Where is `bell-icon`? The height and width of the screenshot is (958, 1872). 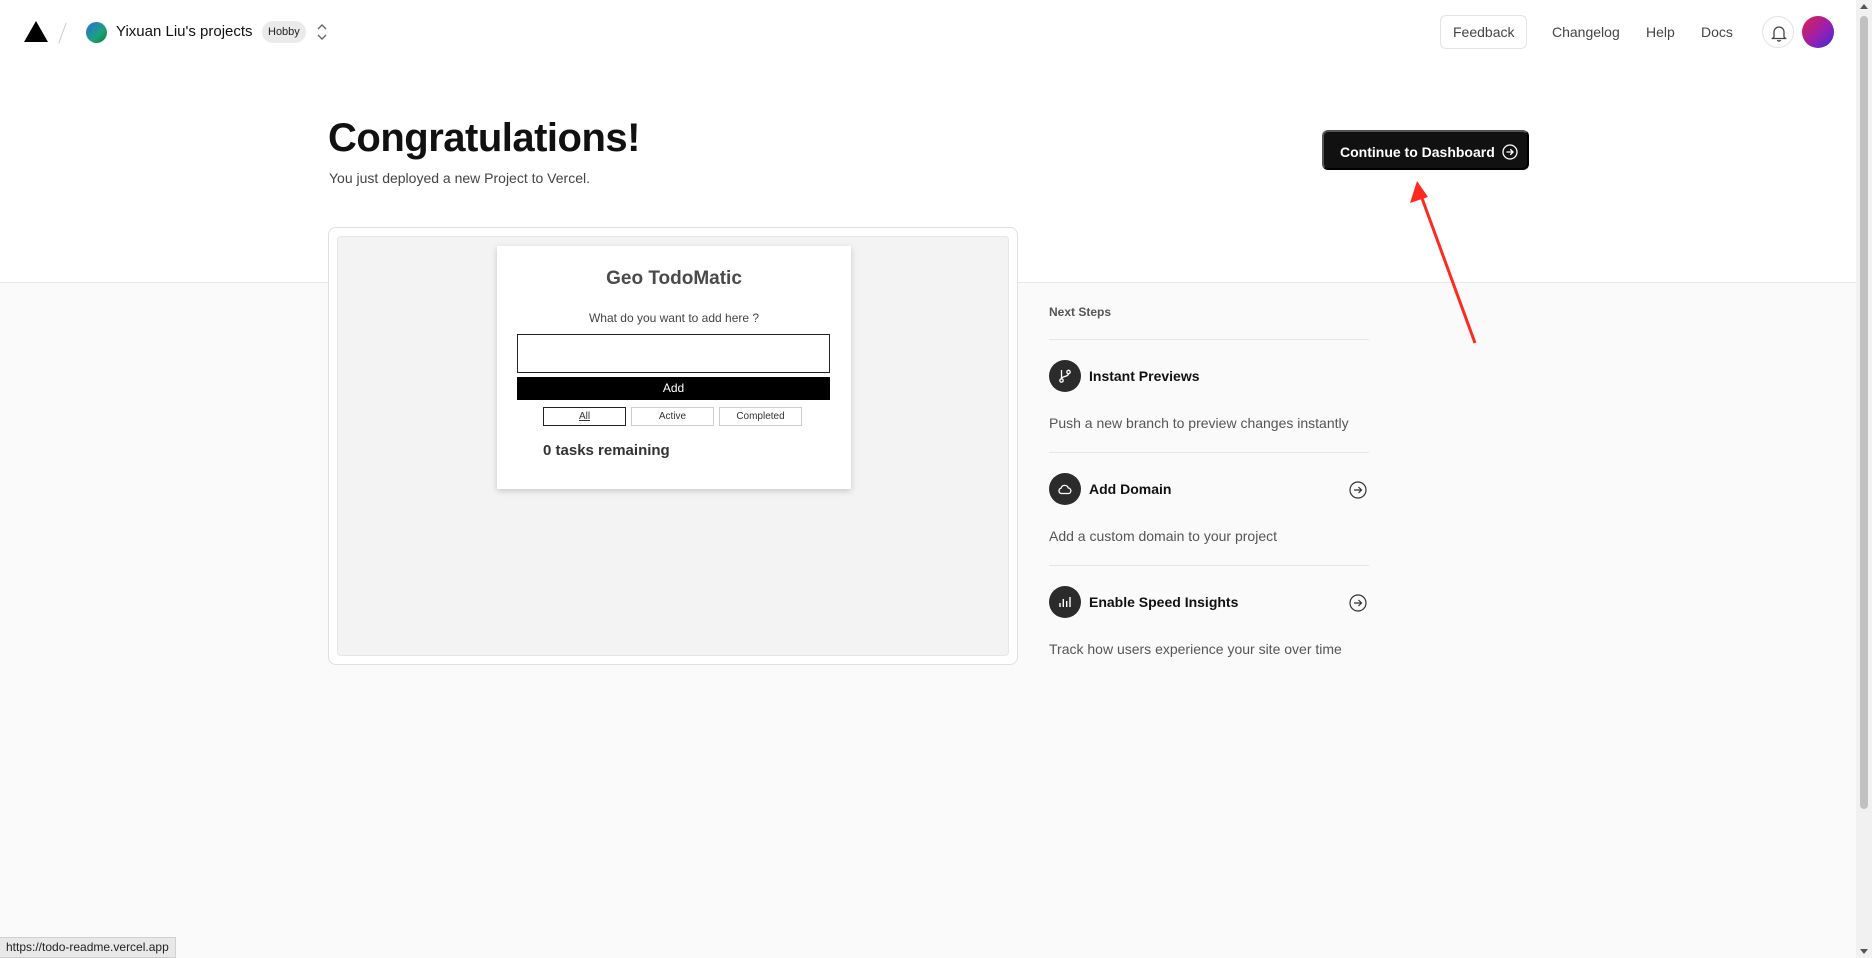
bell-icon is located at coordinates (1779, 34).